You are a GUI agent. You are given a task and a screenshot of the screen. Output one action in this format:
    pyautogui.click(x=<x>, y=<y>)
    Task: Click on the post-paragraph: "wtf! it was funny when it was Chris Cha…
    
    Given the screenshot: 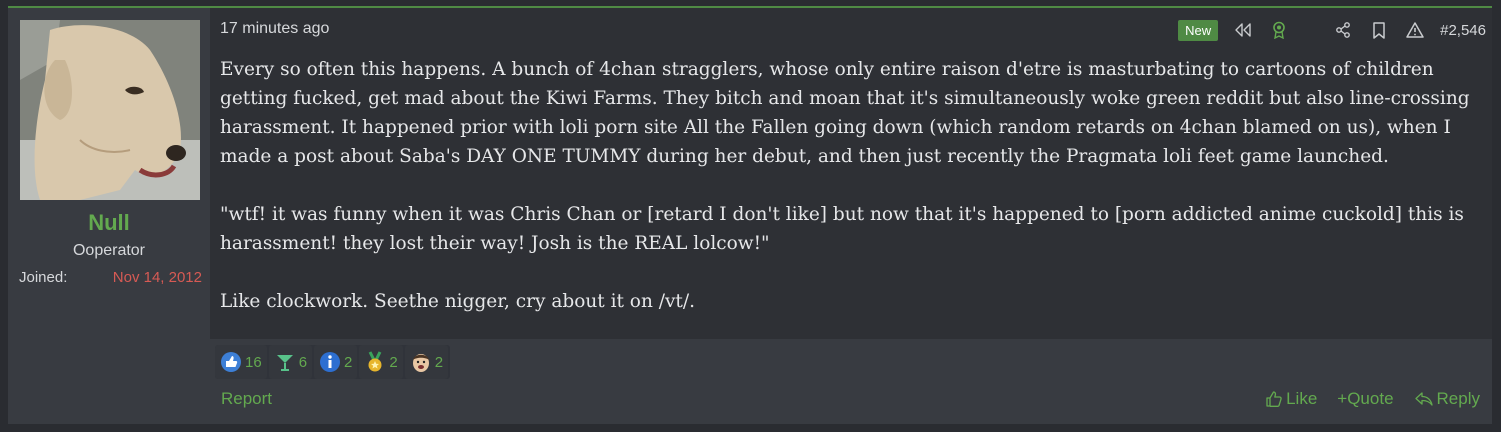 What is the action you would take?
    pyautogui.click(x=842, y=229)
    